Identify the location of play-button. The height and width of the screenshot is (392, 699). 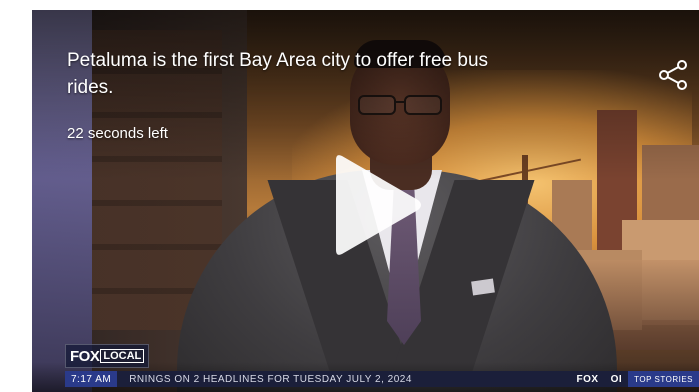
(378, 205).